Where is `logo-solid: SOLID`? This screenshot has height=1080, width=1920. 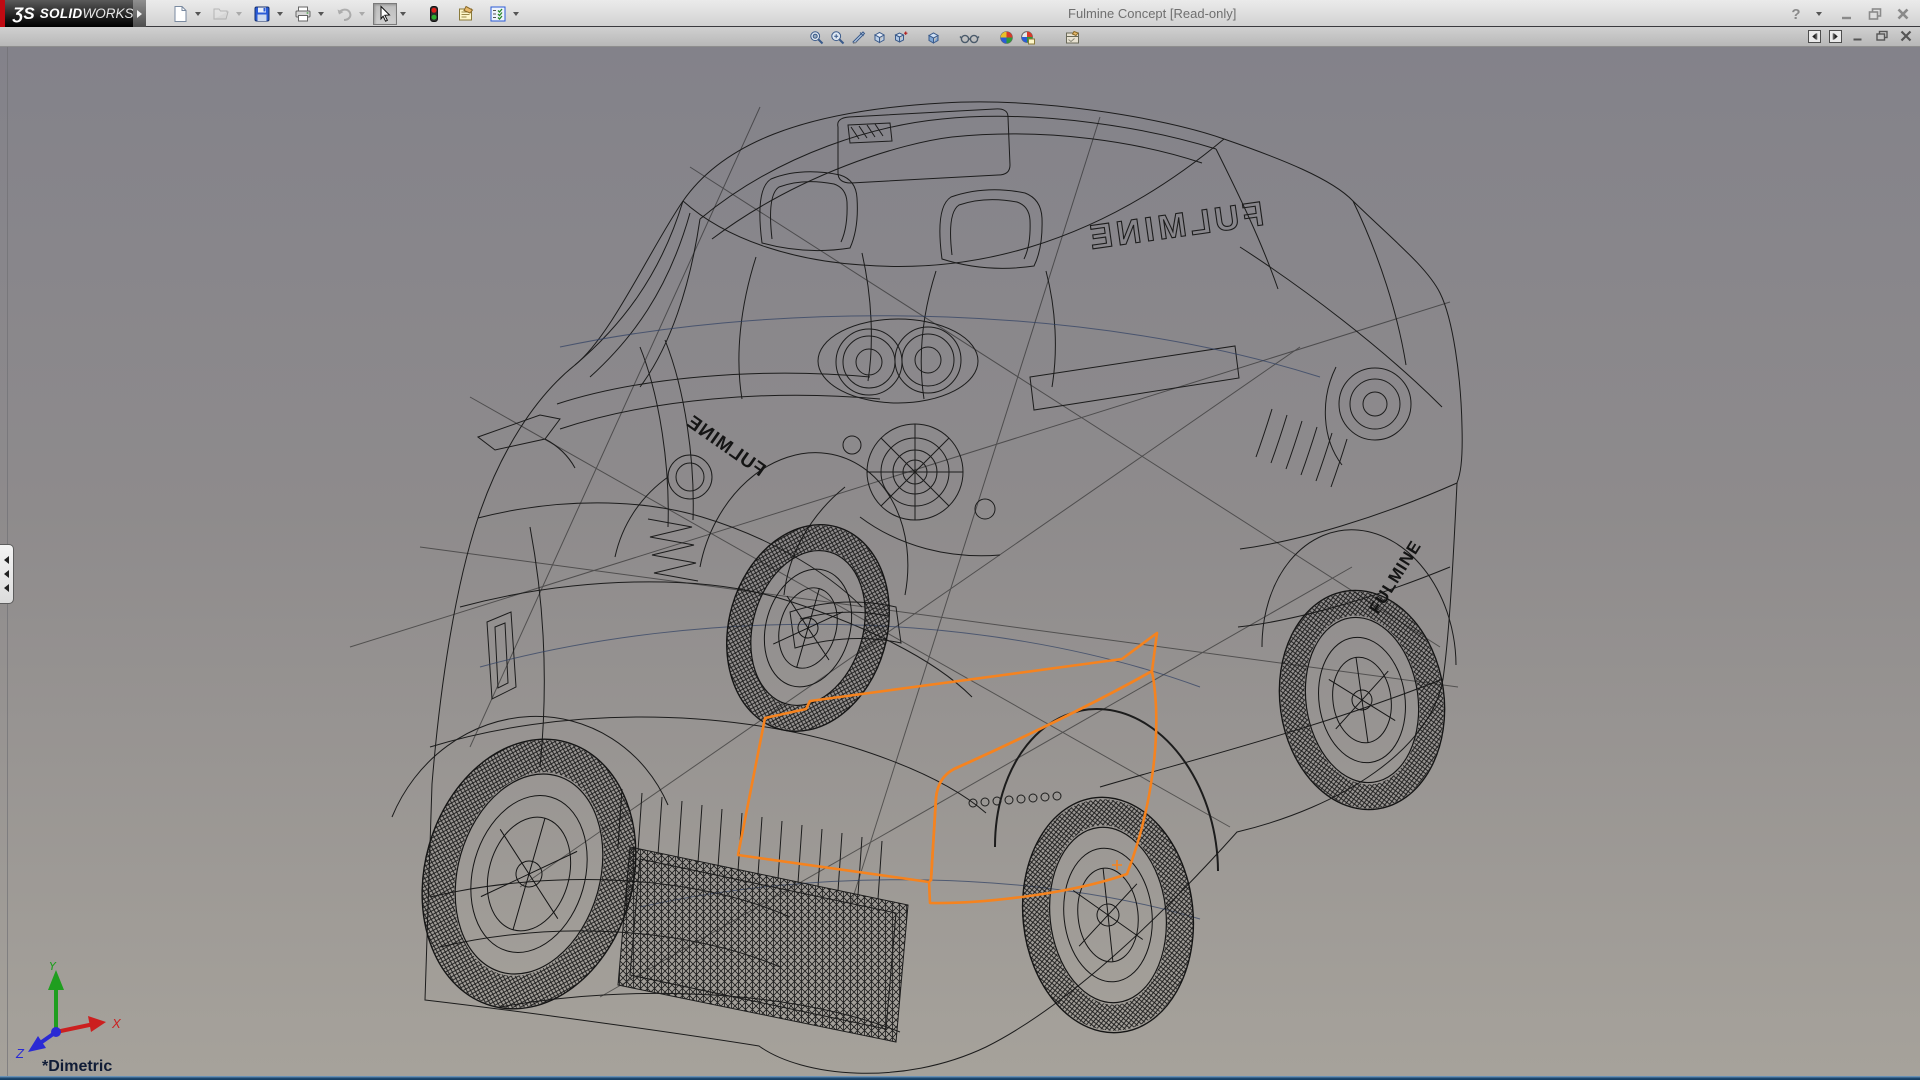 logo-solid: SOLID is located at coordinates (61, 13).